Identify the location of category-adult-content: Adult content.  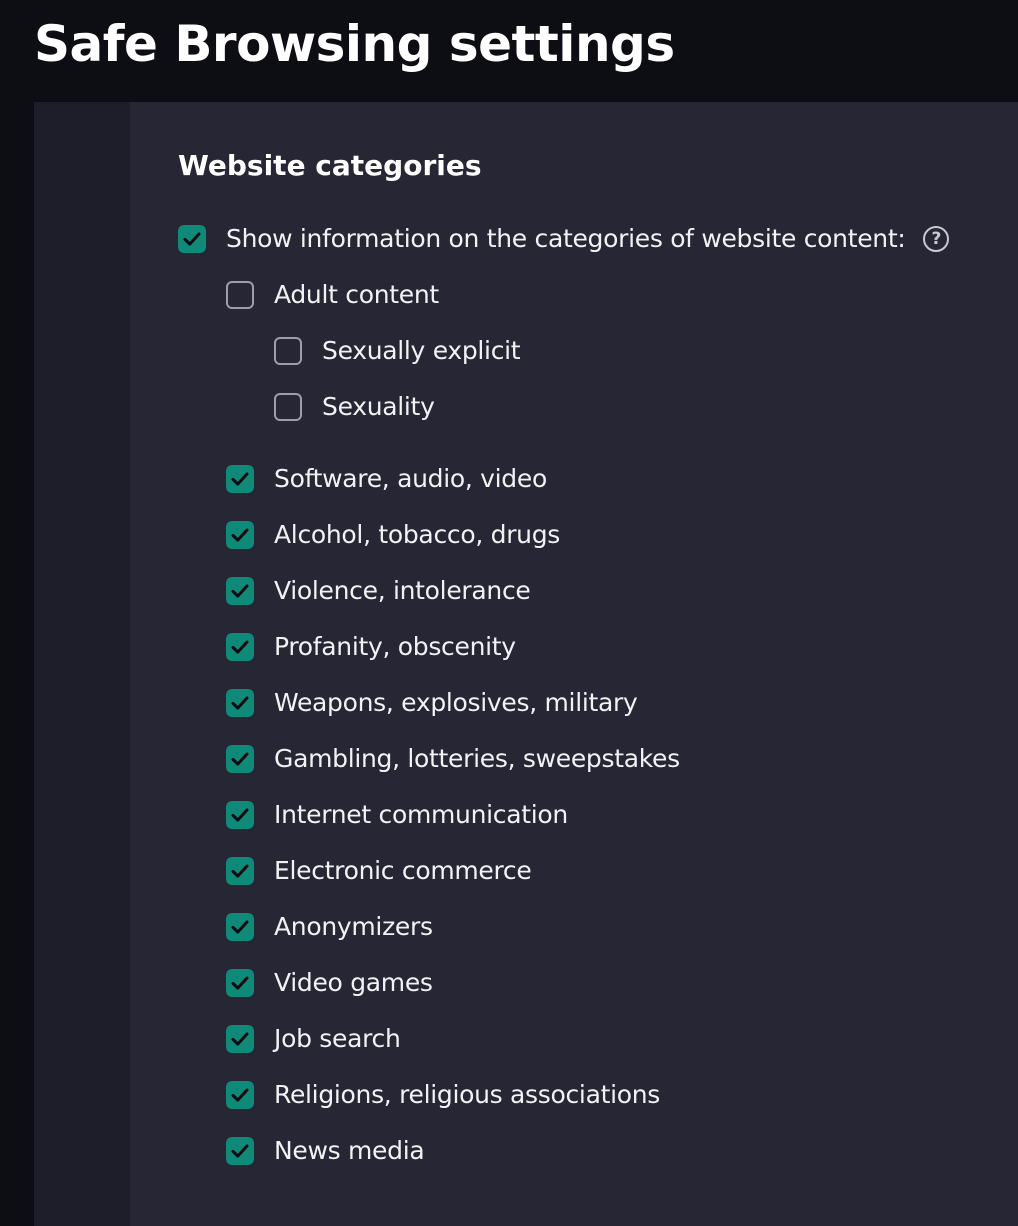
(332, 295).